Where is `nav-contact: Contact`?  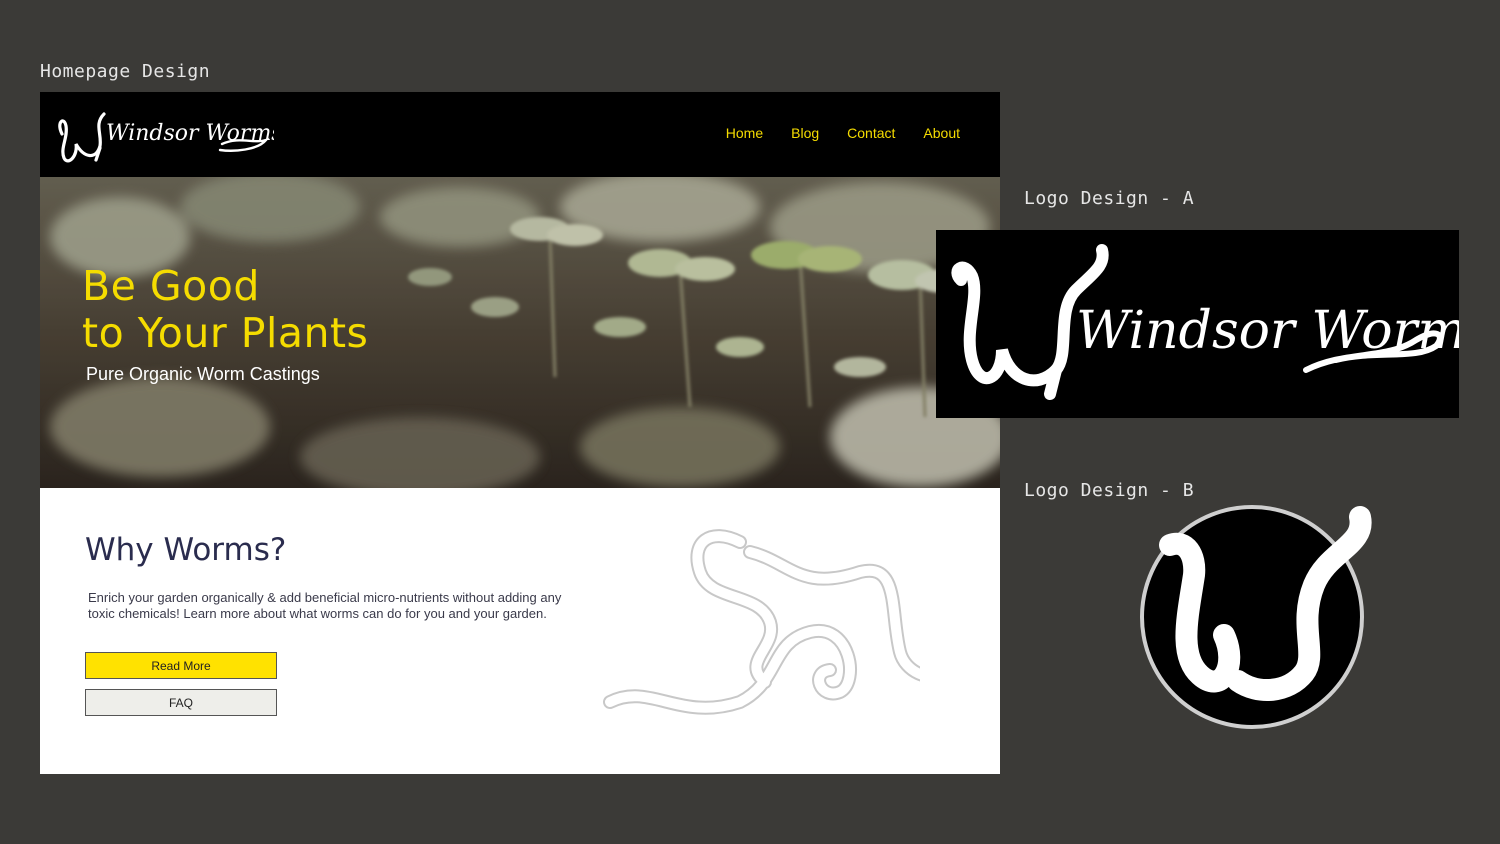 nav-contact: Contact is located at coordinates (871, 133).